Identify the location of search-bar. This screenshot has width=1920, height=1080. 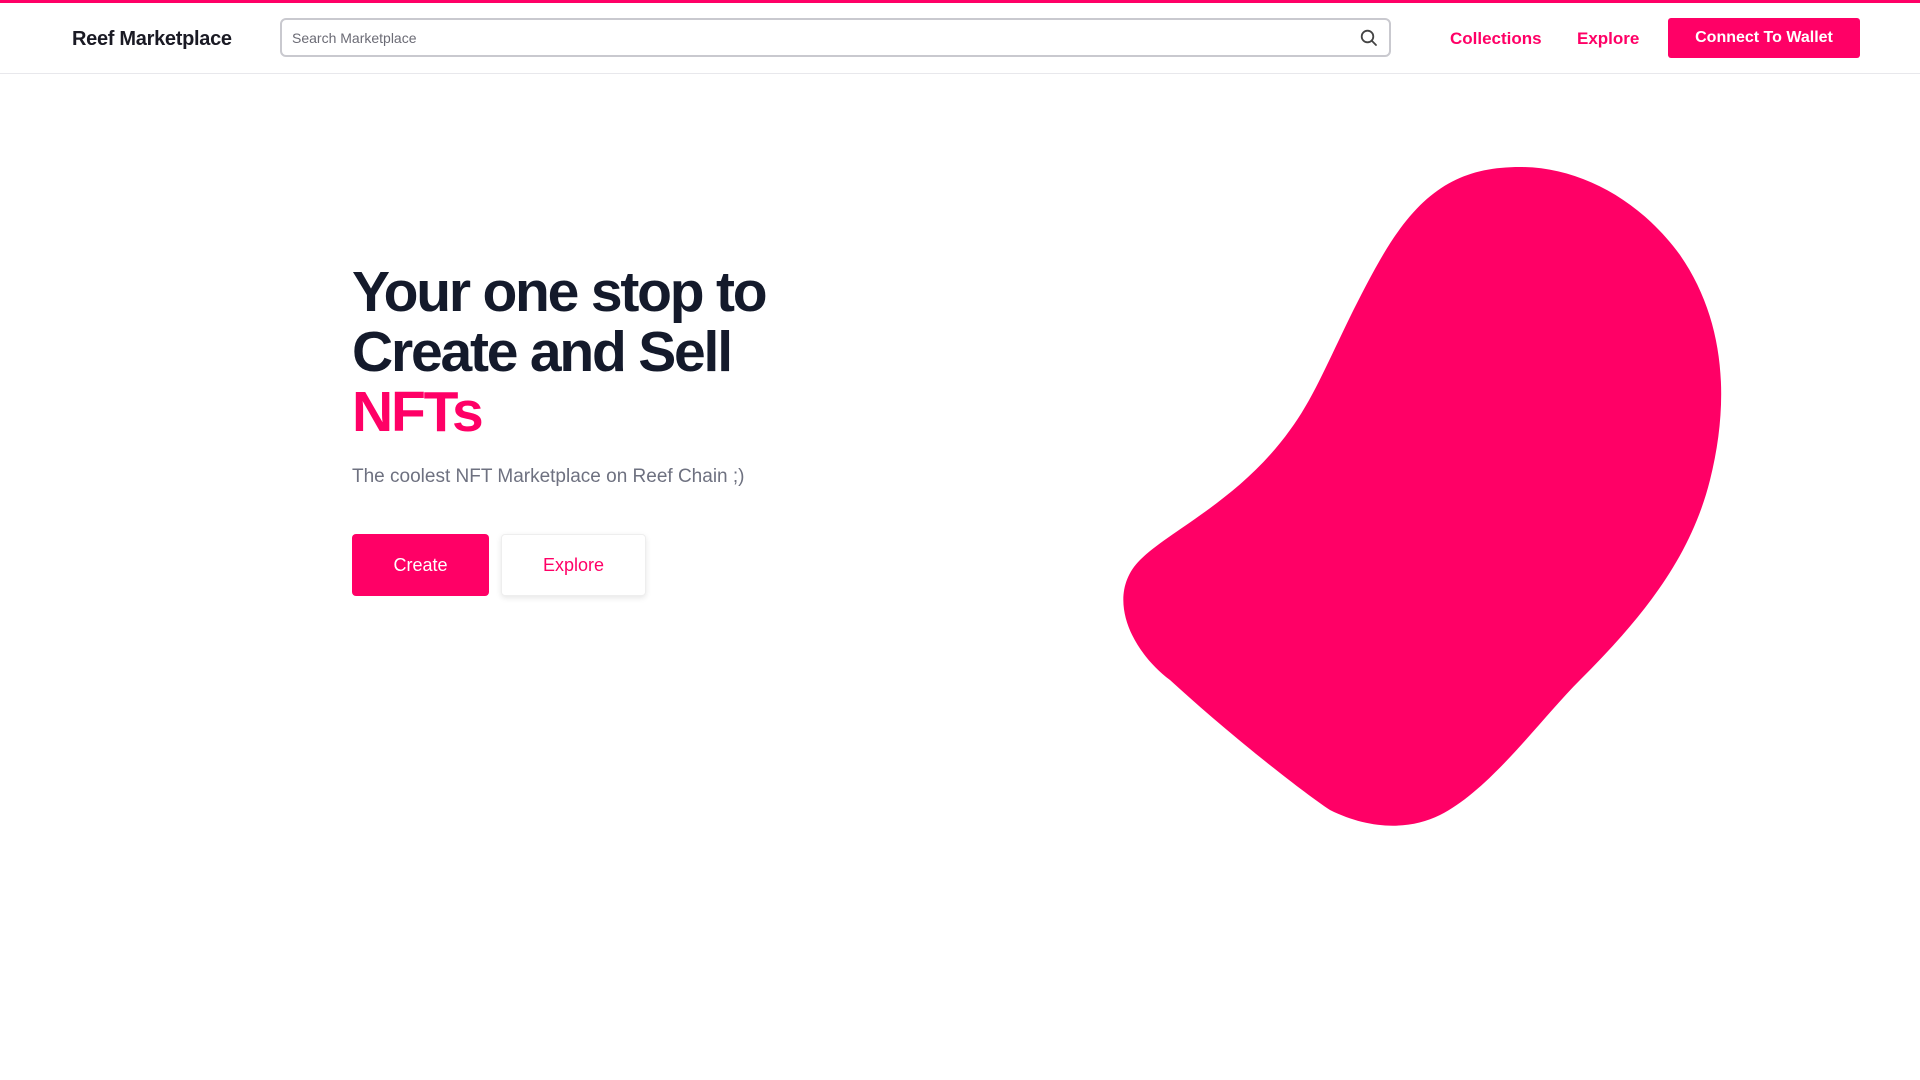
(835, 37).